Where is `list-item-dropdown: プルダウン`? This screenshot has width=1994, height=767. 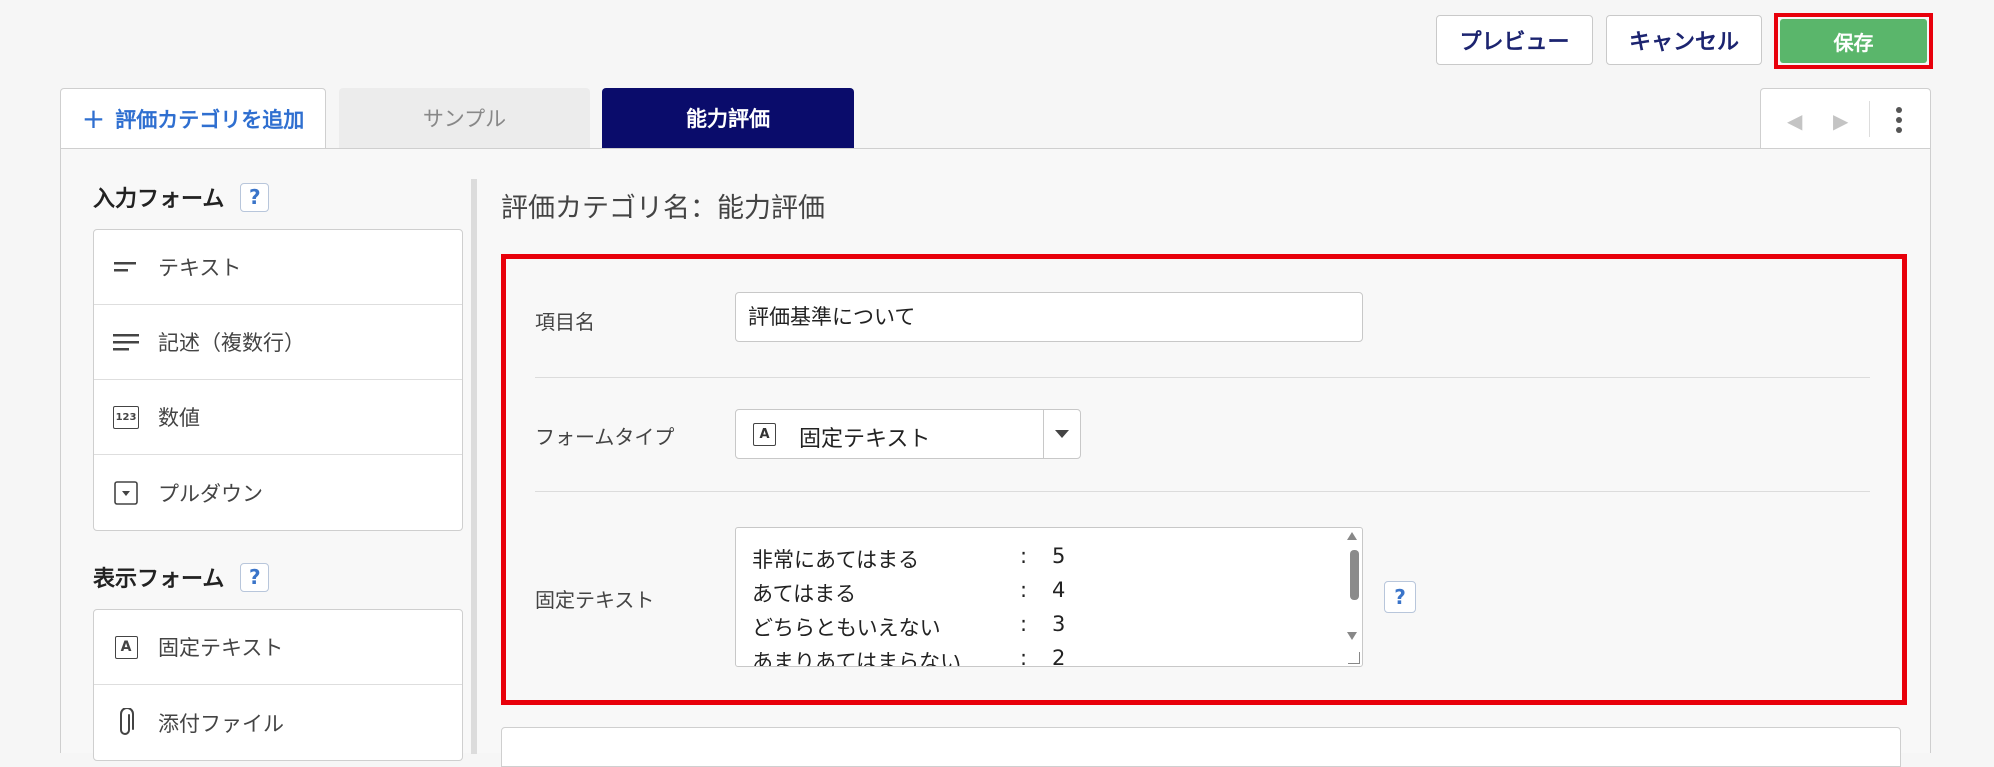
list-item-dropdown: プルダウン is located at coordinates (278, 492).